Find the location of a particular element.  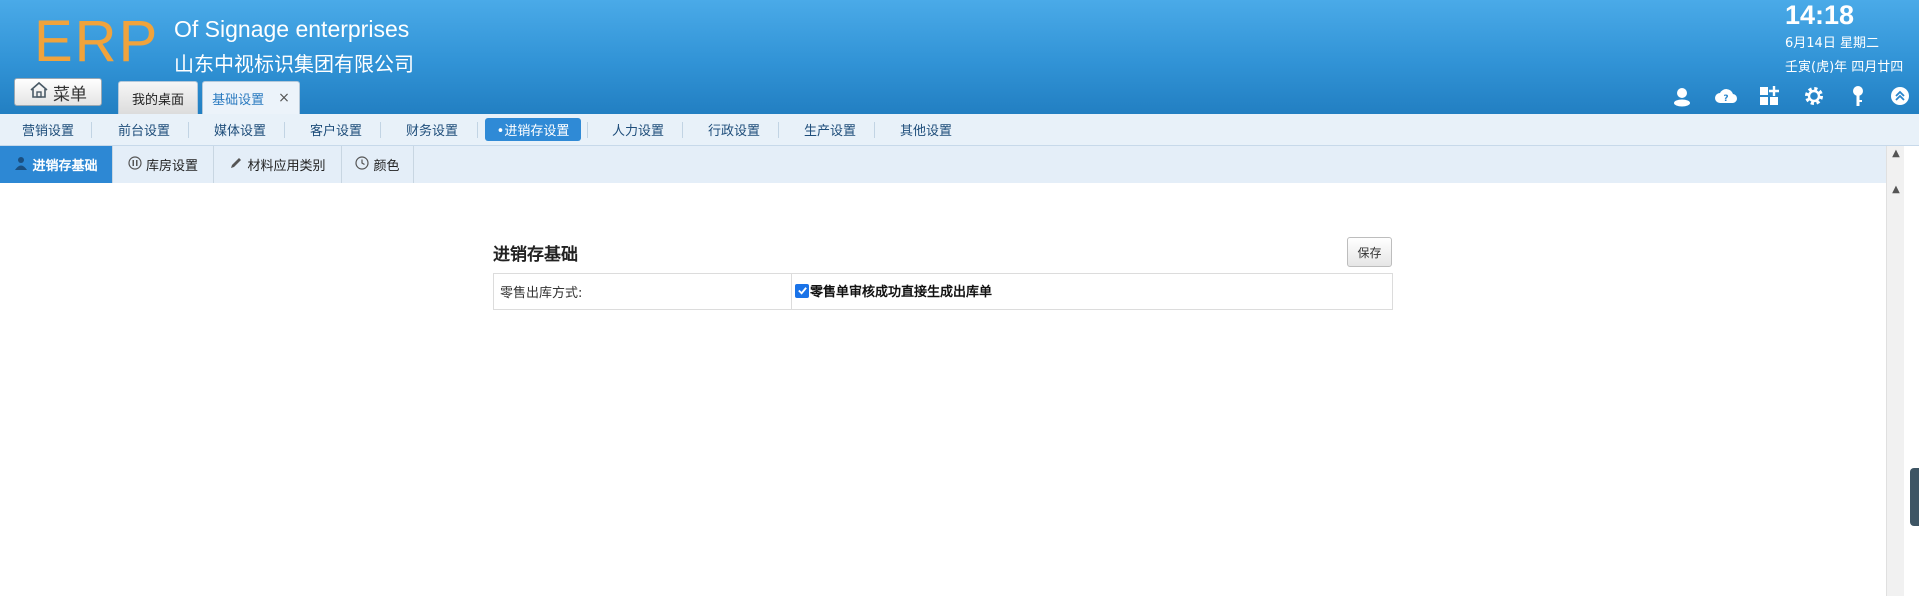

checkbox-label: 零售单审核成功直接生成出库单 is located at coordinates (901, 290).